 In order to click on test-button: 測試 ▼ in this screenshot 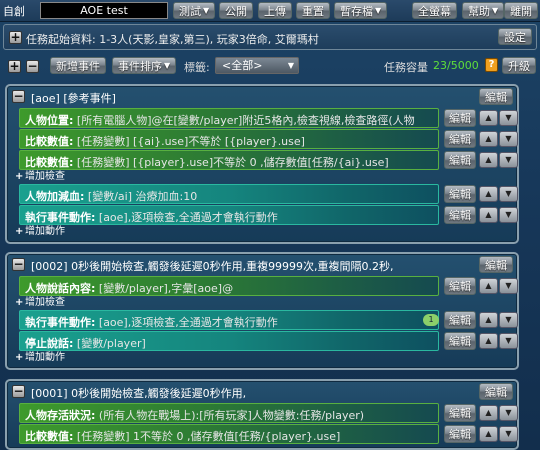, I will do `click(194, 10)`.